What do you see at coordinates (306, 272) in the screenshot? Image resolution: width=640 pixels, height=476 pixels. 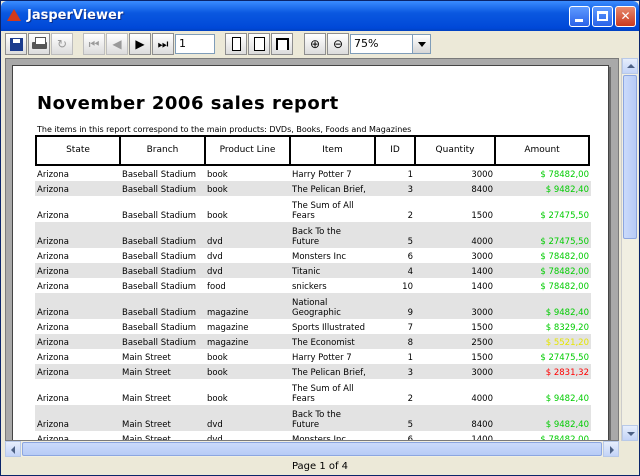 I see `cell-item: Titanic` at bounding box center [306, 272].